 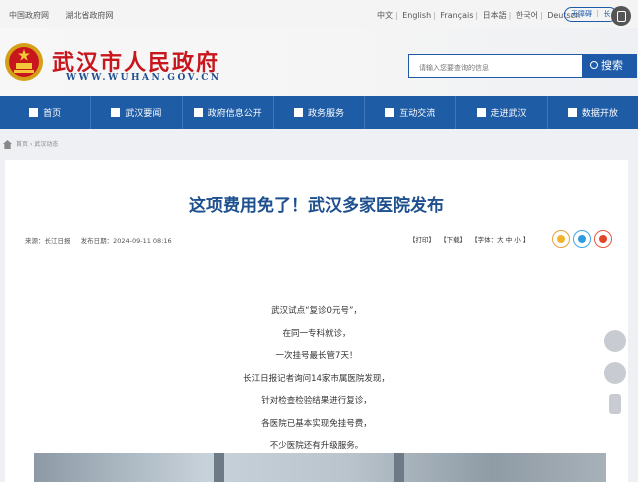 What do you see at coordinates (316, 356) in the screenshot?
I see `article-paragraph: 一次挂号最长管7天！` at bounding box center [316, 356].